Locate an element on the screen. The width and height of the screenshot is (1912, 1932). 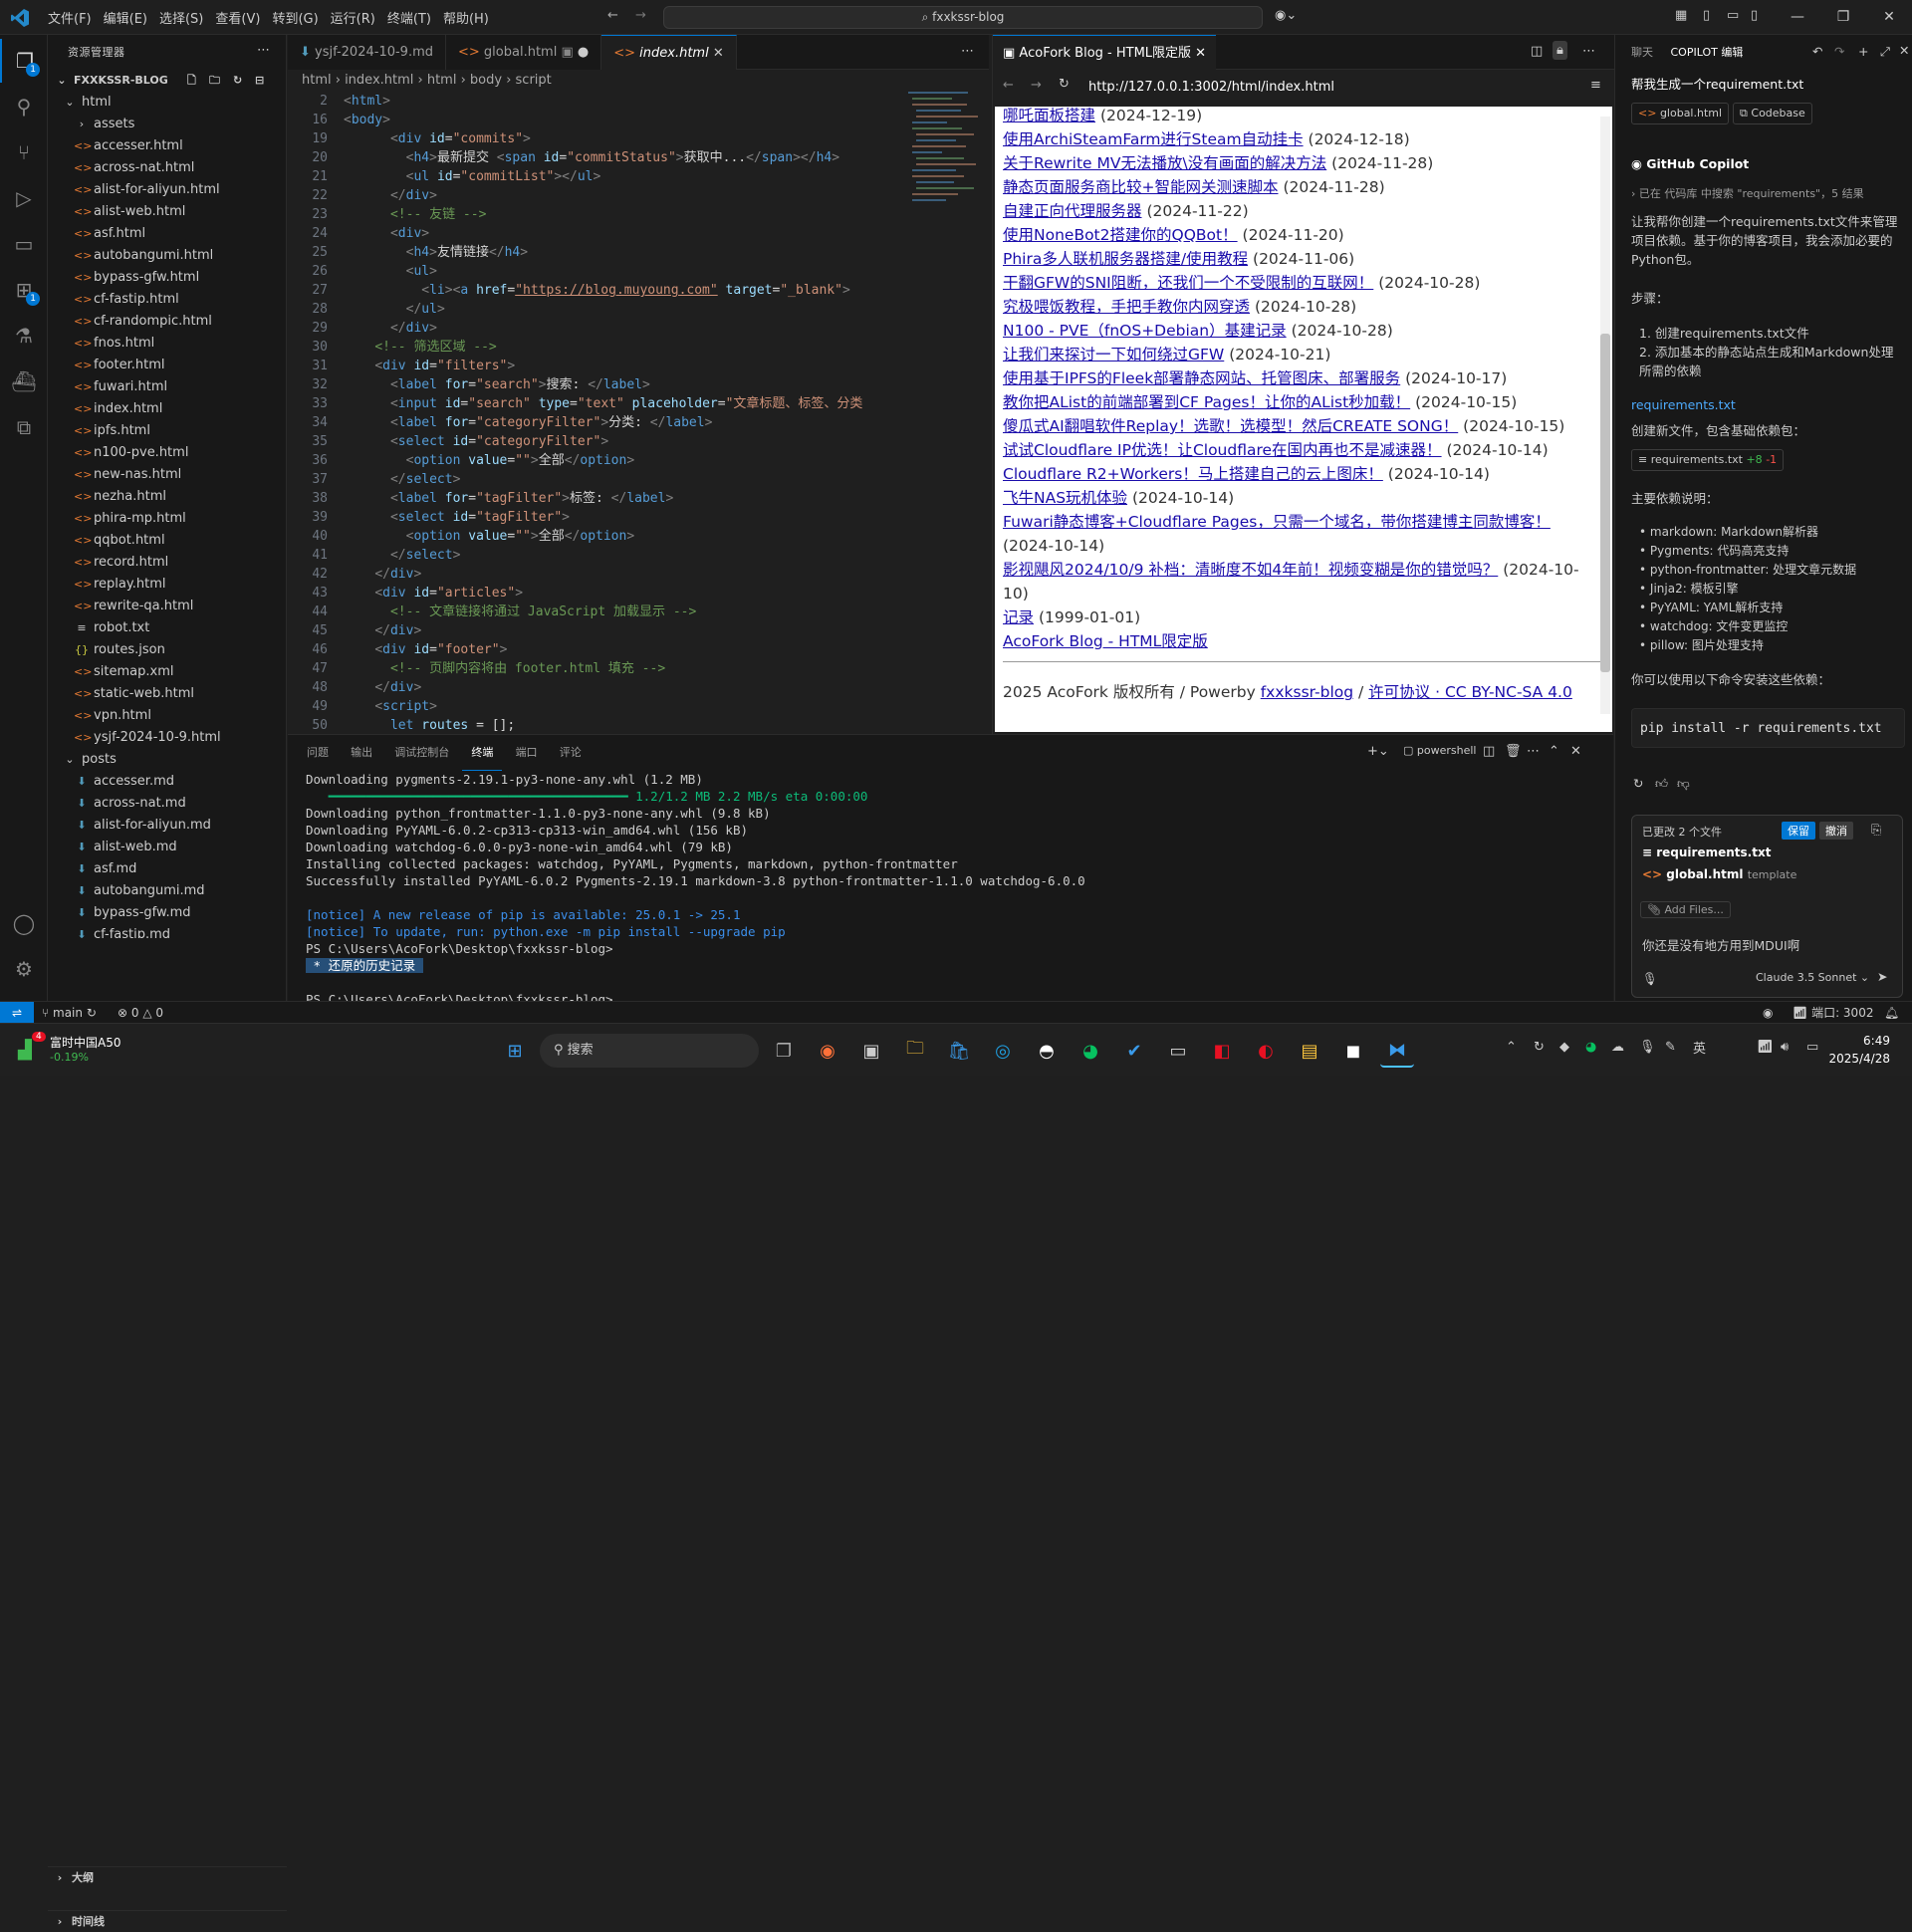
explorer-icon: ❐ 1 is located at coordinates (24, 61).